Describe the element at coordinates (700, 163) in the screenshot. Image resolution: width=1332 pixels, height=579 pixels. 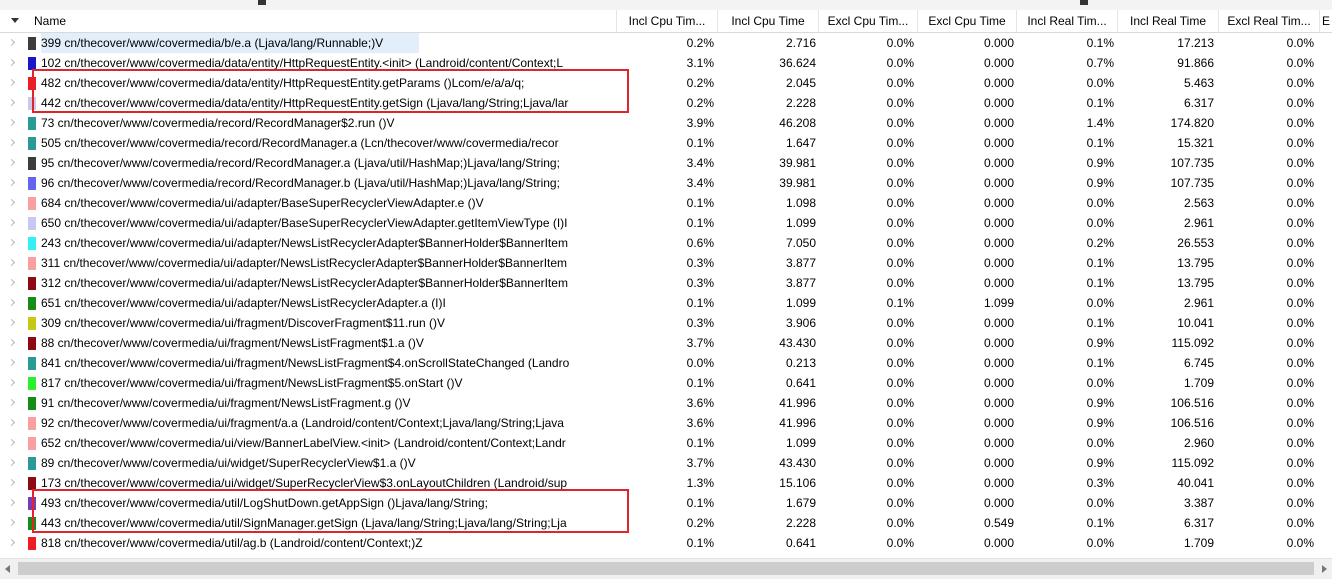
I see `cell-incl-cpu-pct: 3.4%` at that location.